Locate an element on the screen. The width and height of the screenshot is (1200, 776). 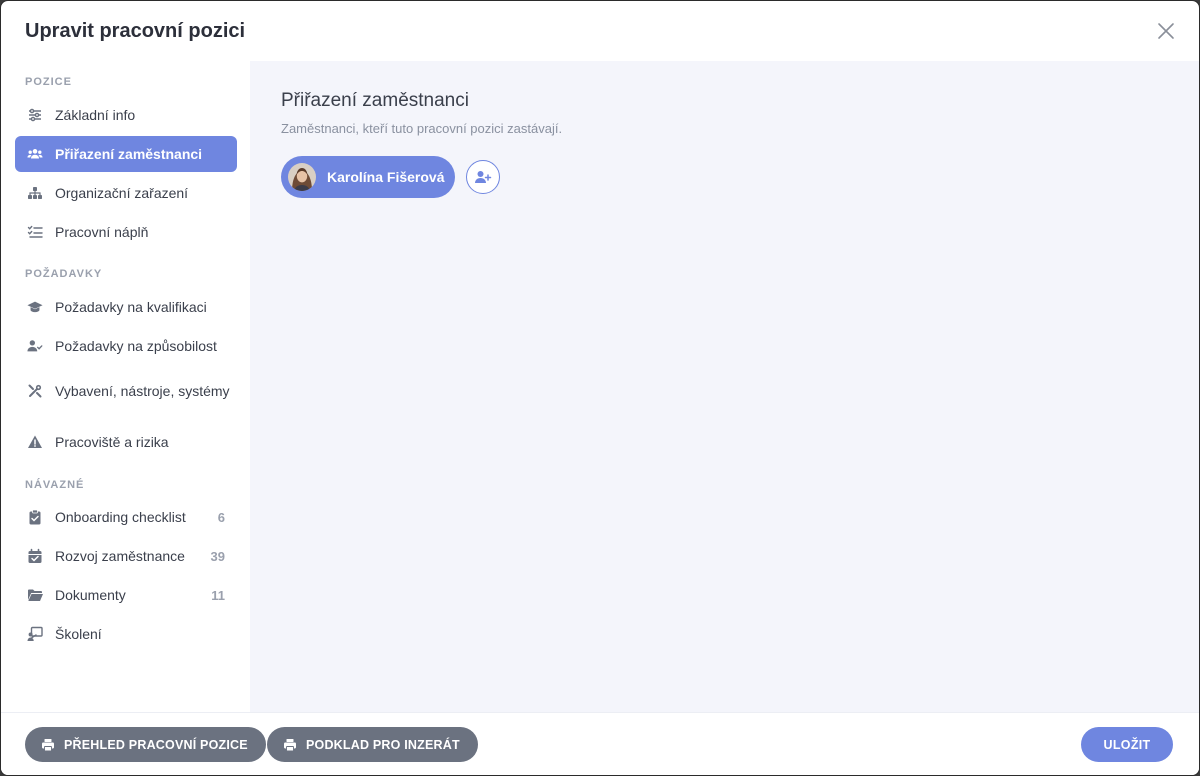
save-button: ULOŽIT is located at coordinates (1127, 744).